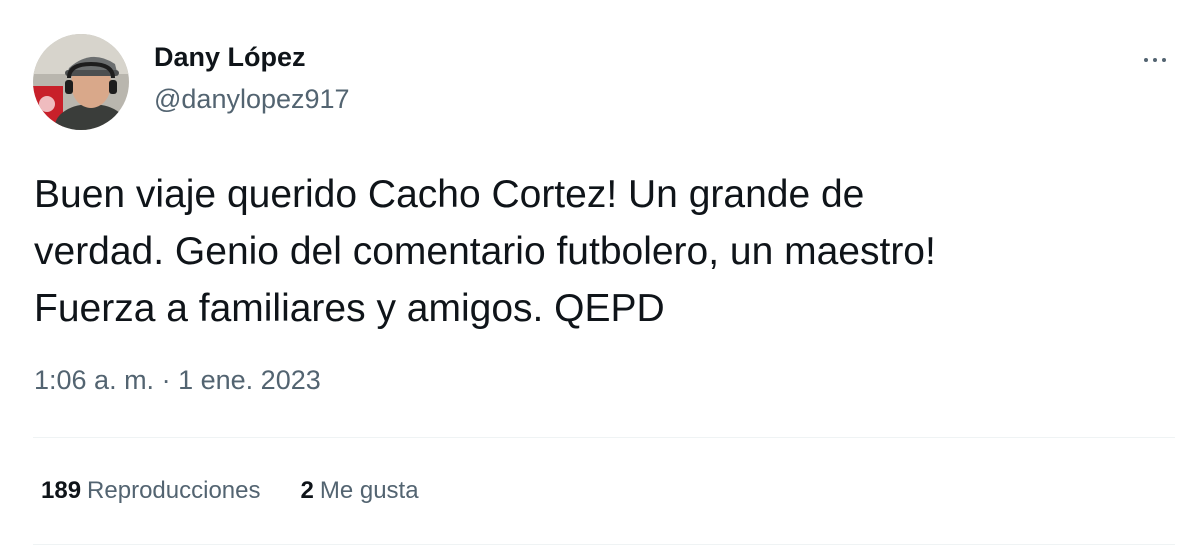  I want to click on divider, so click(604, 437).